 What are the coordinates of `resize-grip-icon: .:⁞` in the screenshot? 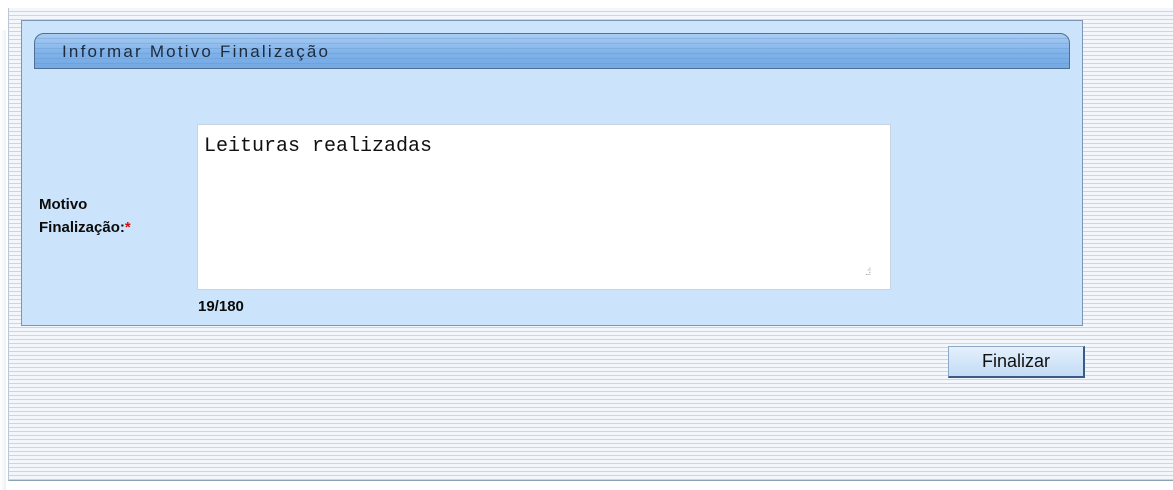 It's located at (868, 272).